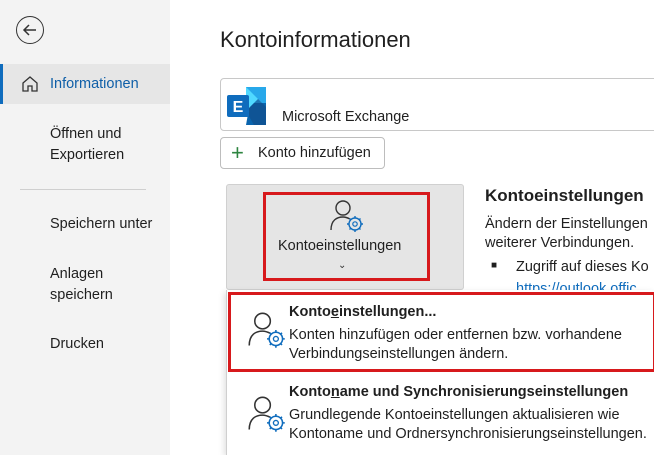  I want to click on sidebar-item-informationen: Informationen, so click(85, 84).